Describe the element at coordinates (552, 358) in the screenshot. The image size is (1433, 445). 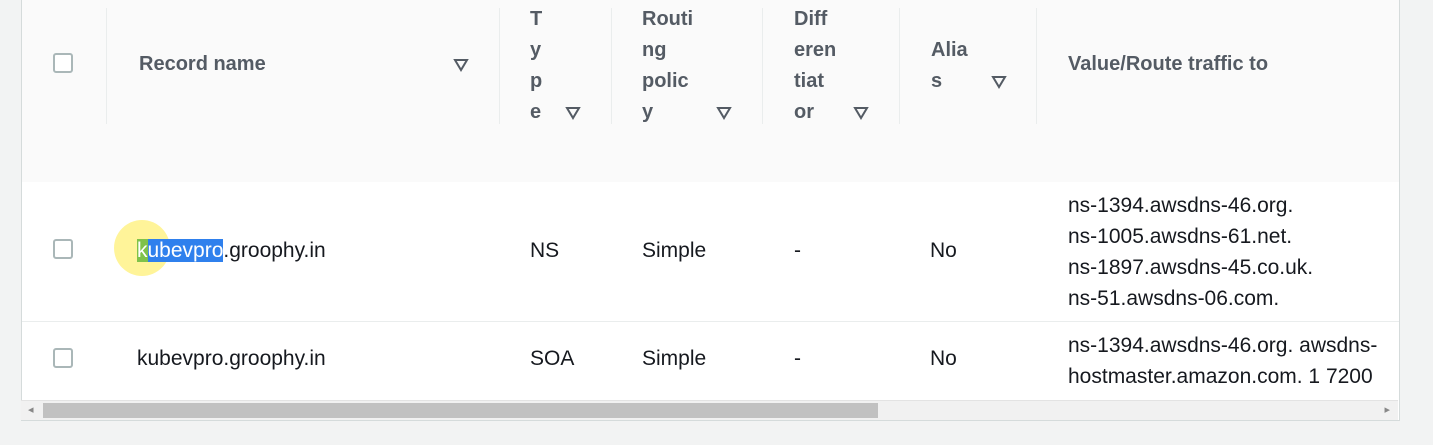
I see `type-cell: SOA` at that location.